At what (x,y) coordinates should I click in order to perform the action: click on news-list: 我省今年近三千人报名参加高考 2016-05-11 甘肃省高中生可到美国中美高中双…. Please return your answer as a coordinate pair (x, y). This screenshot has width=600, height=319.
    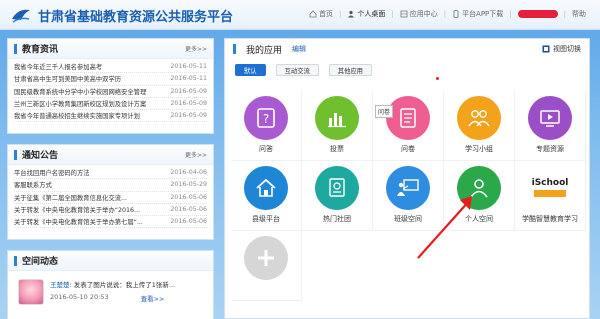
    Looking at the image, I should click on (110, 91).